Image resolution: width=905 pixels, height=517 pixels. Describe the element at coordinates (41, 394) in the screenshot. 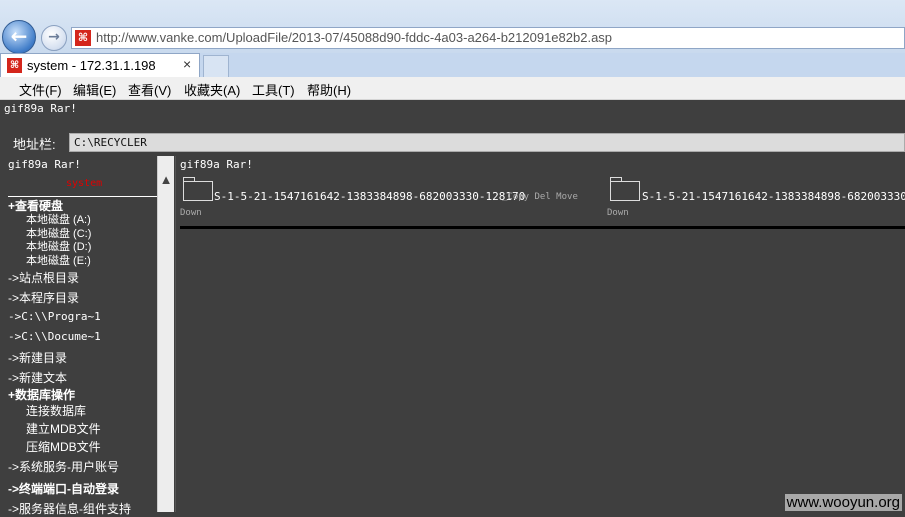

I see `sidebar-item-database: +数据库操作` at that location.